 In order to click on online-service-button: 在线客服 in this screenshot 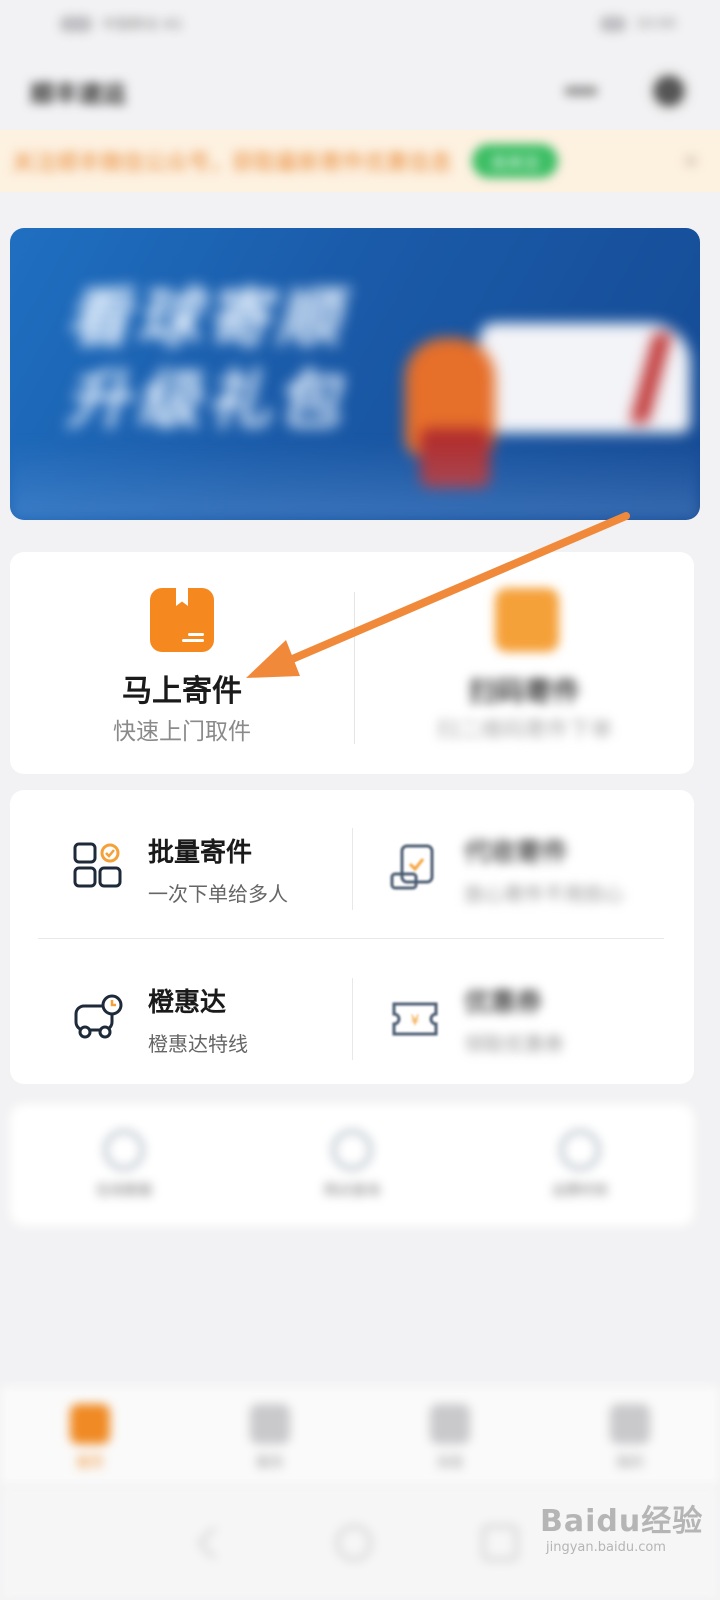, I will do `click(124, 1169)`.